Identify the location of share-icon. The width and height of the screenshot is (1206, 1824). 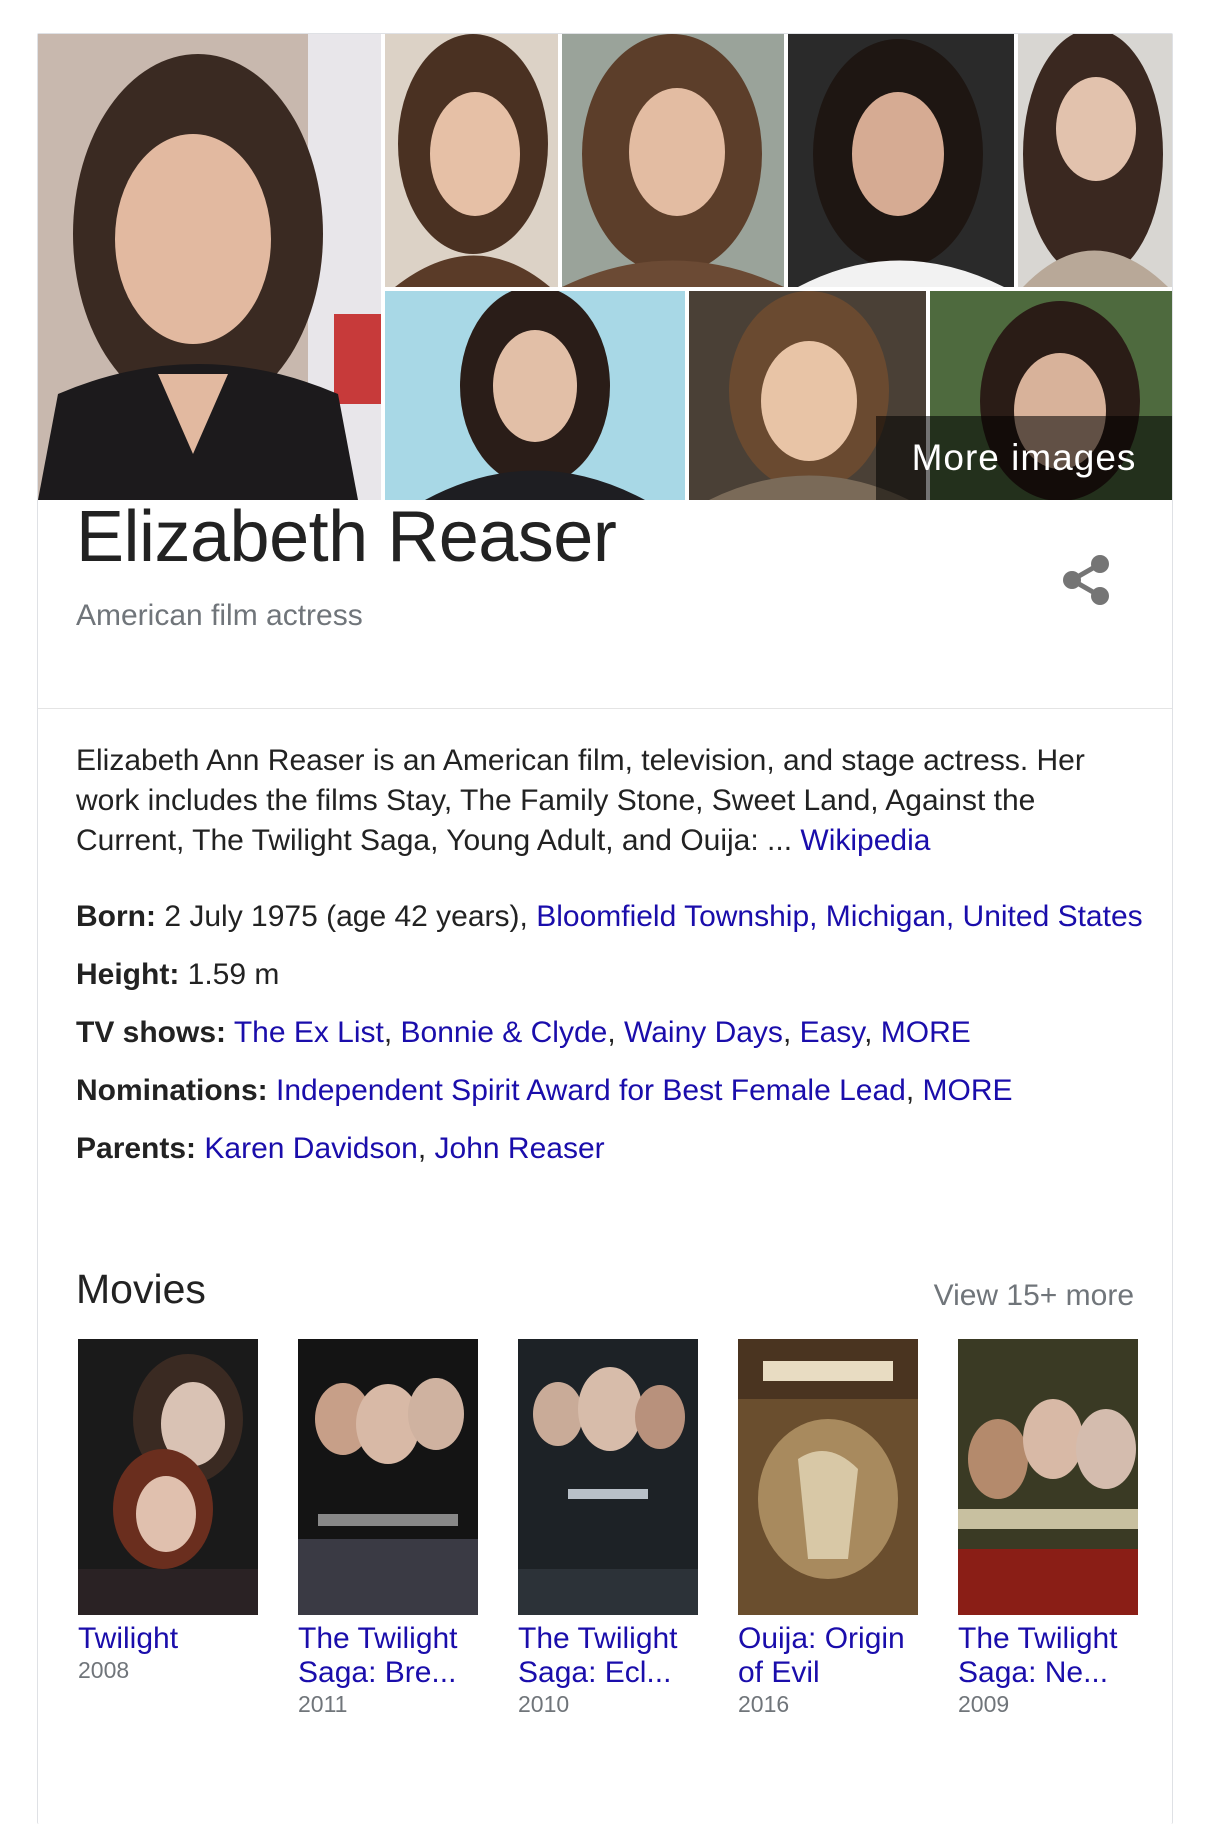
(1087, 580).